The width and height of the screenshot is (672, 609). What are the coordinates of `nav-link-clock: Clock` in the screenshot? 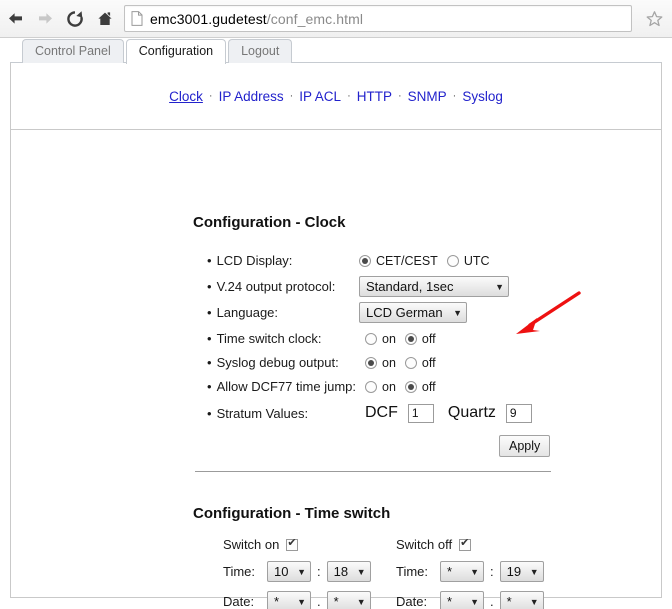 It's located at (186, 96).